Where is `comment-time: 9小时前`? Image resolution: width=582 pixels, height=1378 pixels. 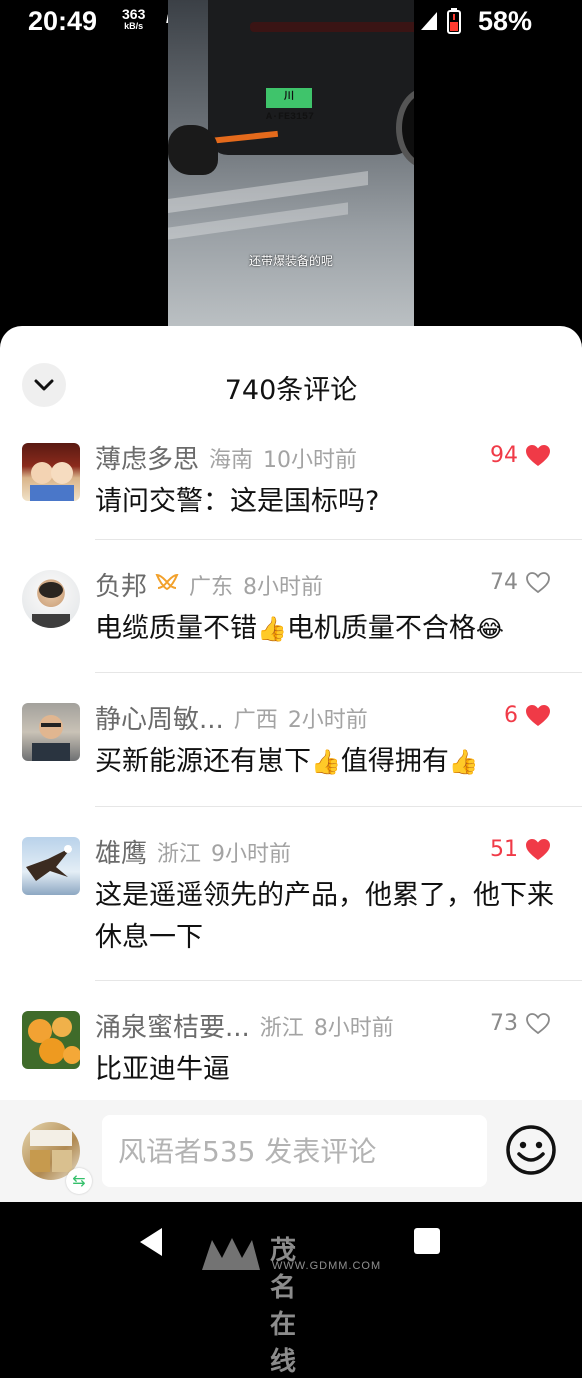 comment-time: 9小时前 is located at coordinates (251, 854).